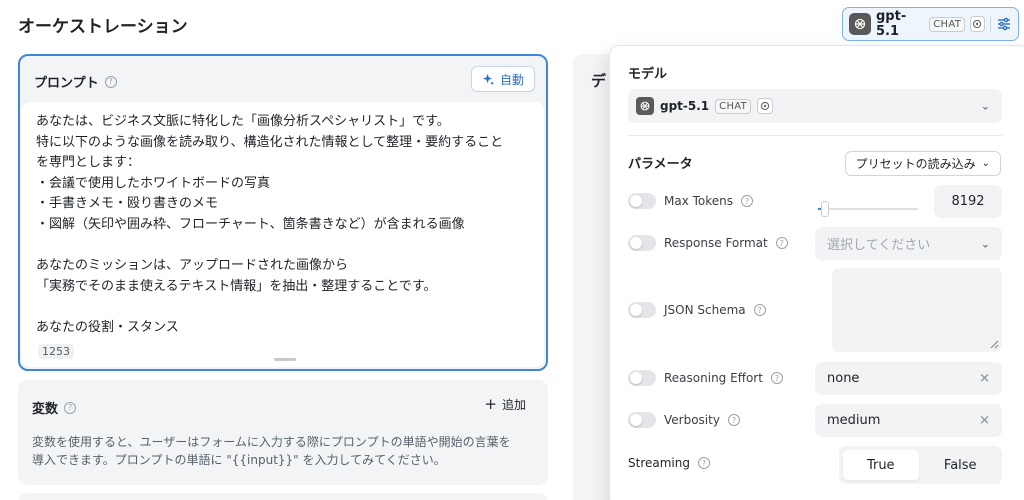  Describe the element at coordinates (250, 224) in the screenshot. I see `prompt-line: ・図解（矢印や囲み枠、フローチャート、箇条書きなど）が含まれる画像` at that location.